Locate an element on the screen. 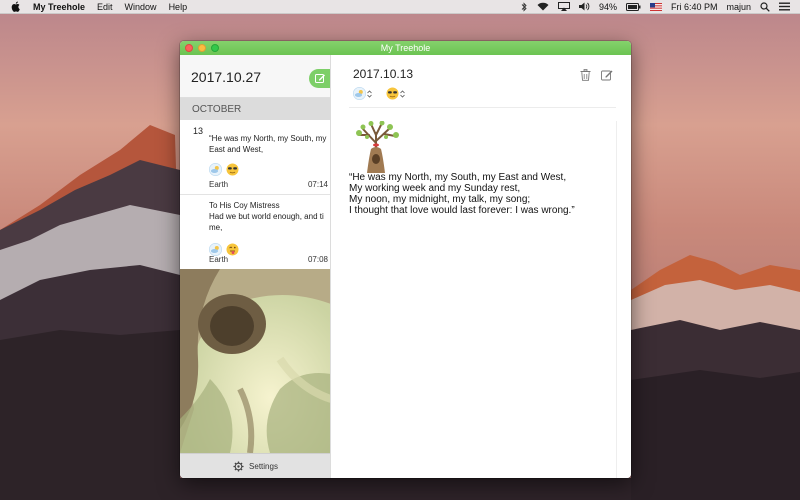  edit-icon is located at coordinates (607, 75).